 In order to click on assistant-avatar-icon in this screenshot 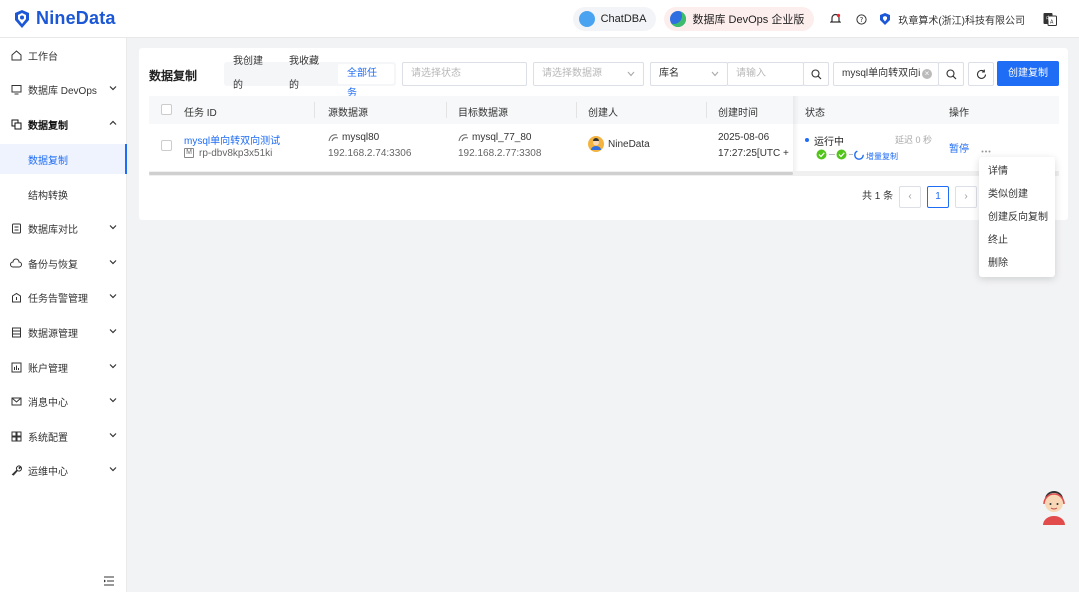, I will do `click(1054, 508)`.